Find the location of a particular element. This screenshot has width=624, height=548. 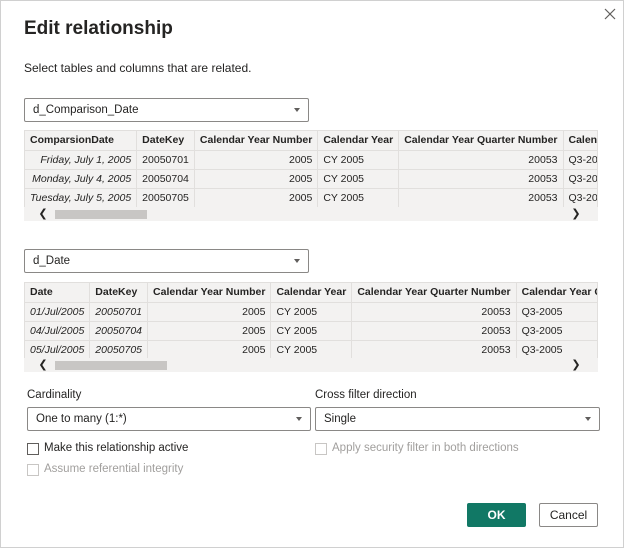

dialog-title: Edit relationship is located at coordinates (98, 28).